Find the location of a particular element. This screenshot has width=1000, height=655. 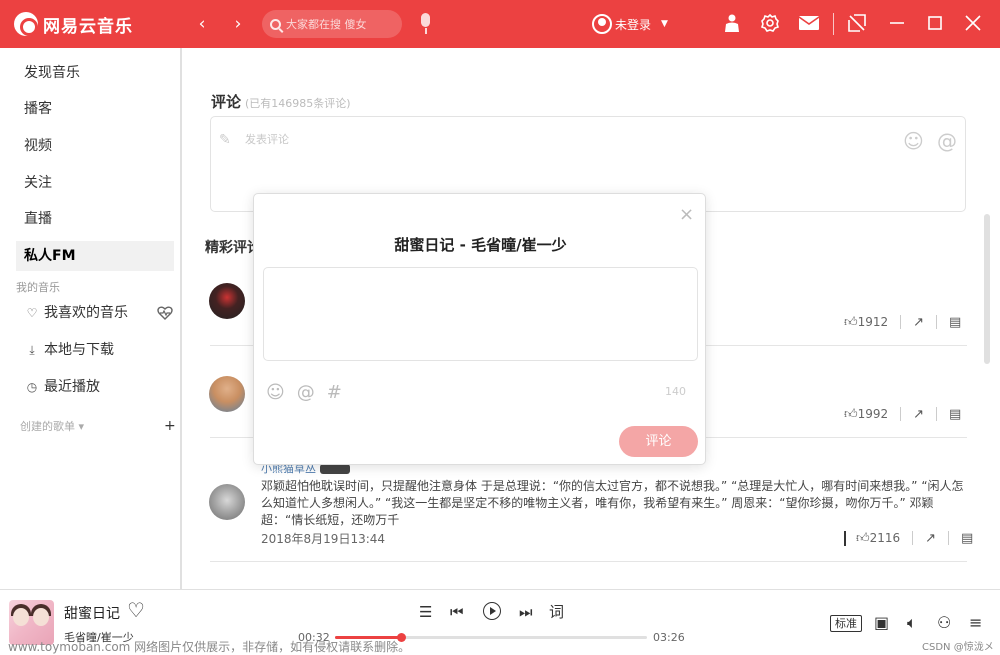

sidebar-item-local: ⤓ 本地与下载 is located at coordinates (69, 350).